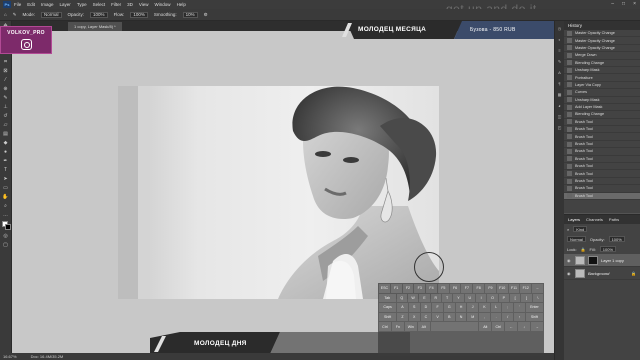 The width and height of the screenshot is (640, 360). I want to click on quick-mask-icon: ◎, so click(6, 236).